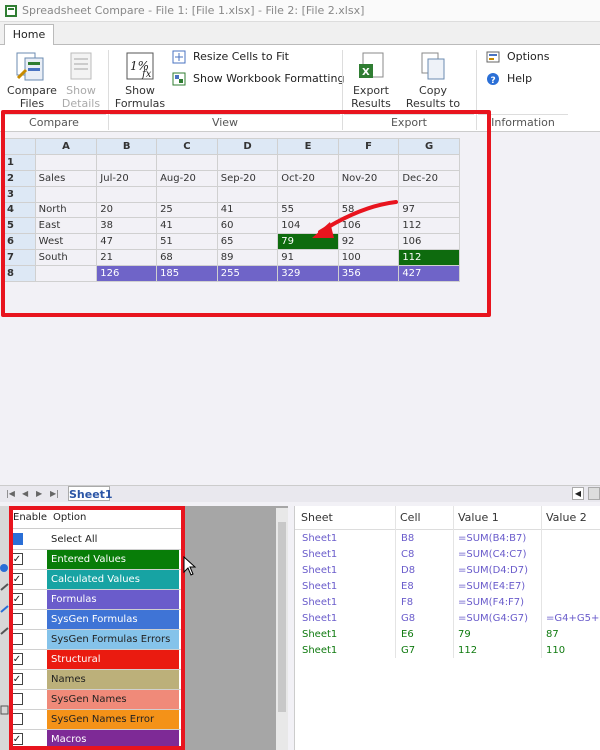  What do you see at coordinates (426, 618) in the screenshot?
I see `result-cell-cell: G8` at bounding box center [426, 618].